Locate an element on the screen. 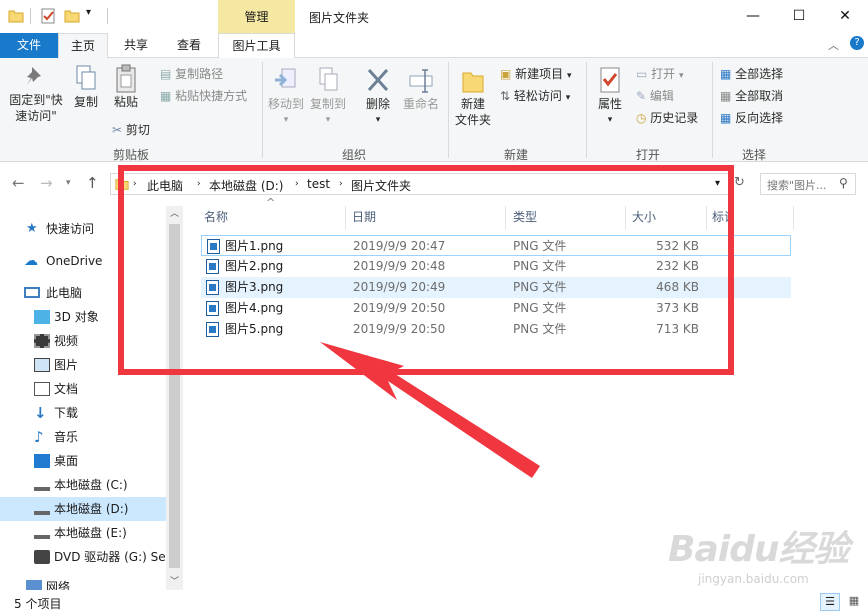  status-bar: 5 个项目 ☰ ▦ is located at coordinates (434, 602).